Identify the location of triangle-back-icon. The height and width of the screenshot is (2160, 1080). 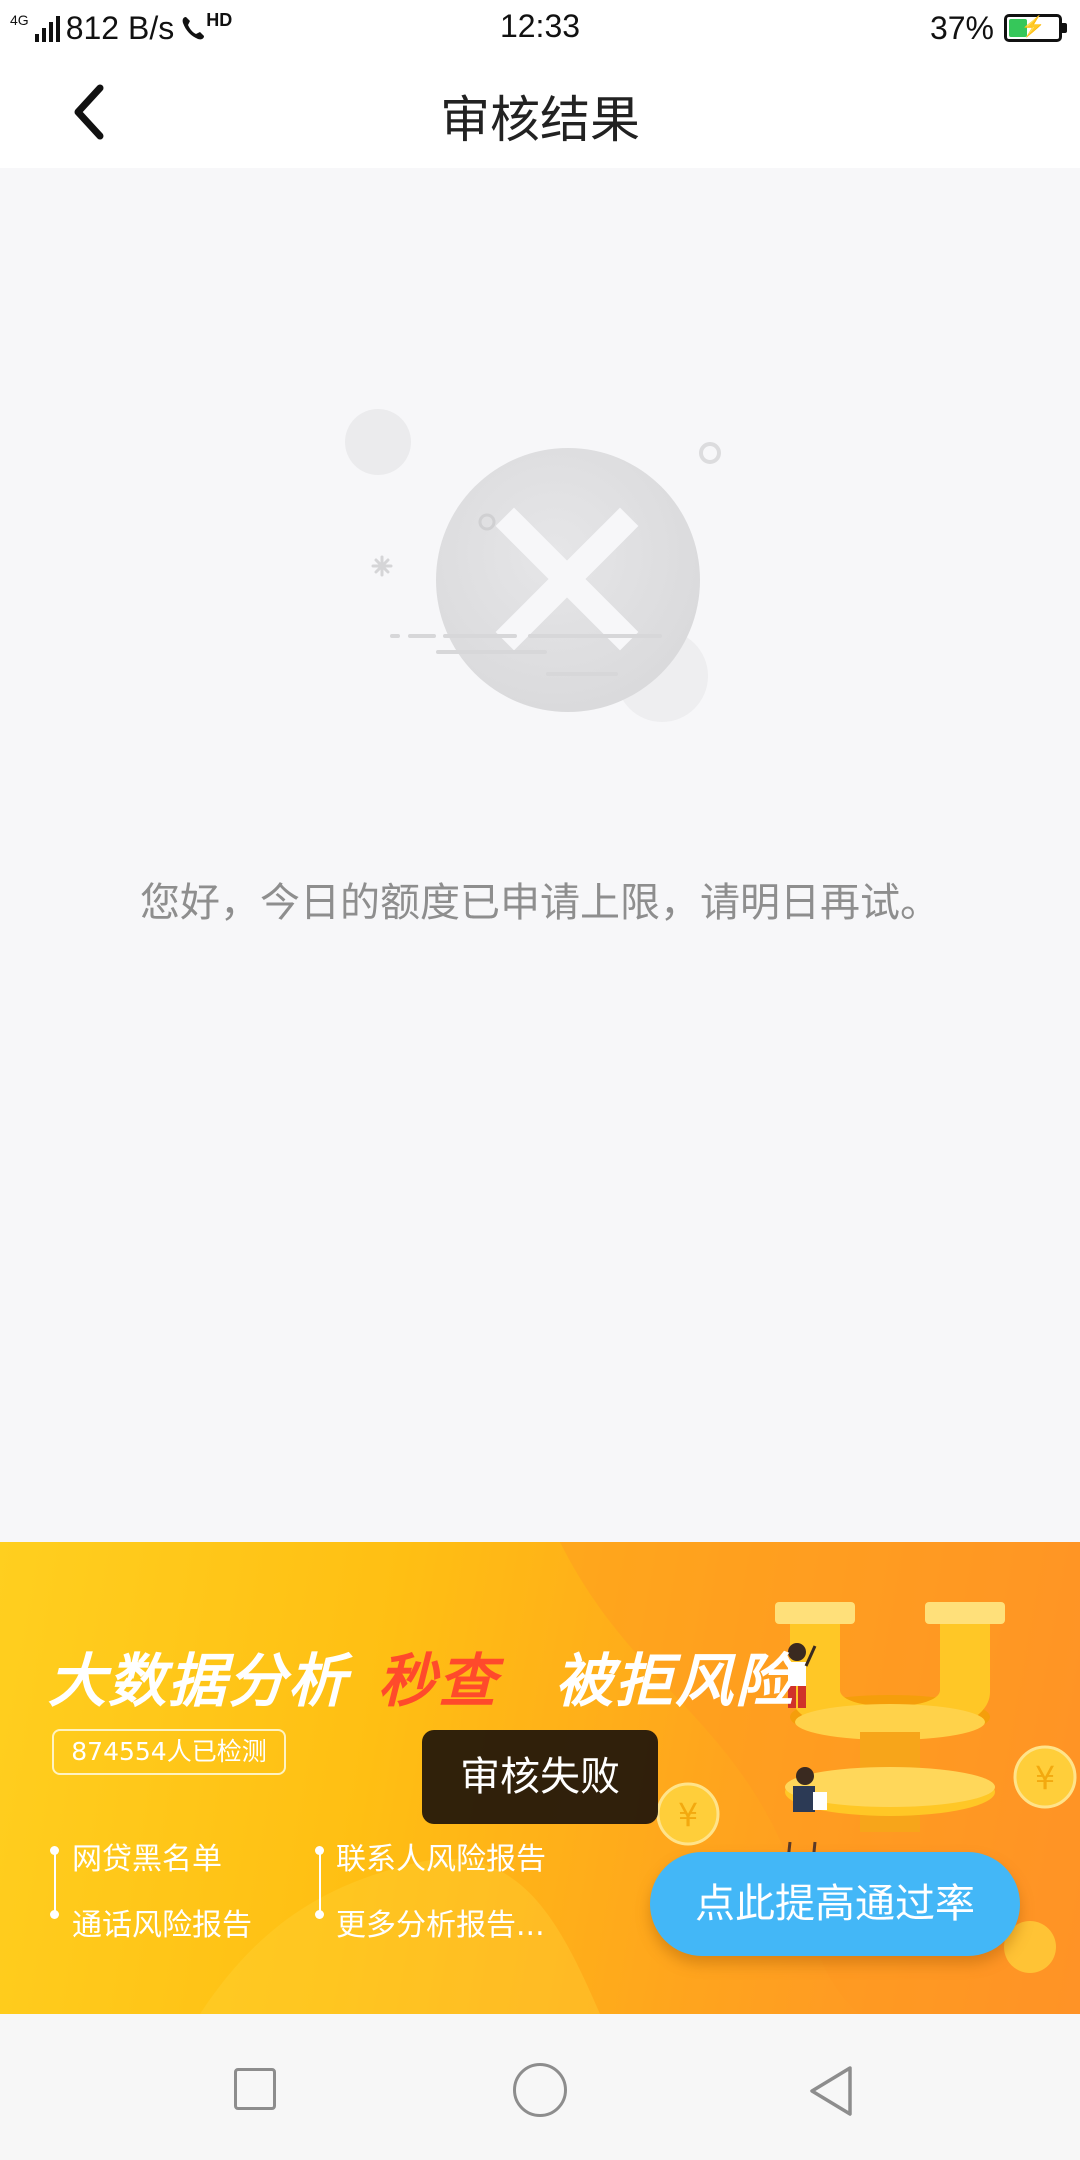
(831, 2091).